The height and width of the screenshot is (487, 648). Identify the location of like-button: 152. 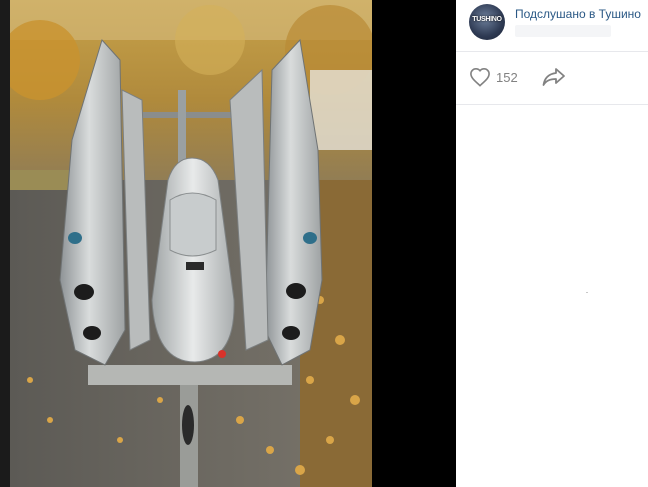
(504, 78).